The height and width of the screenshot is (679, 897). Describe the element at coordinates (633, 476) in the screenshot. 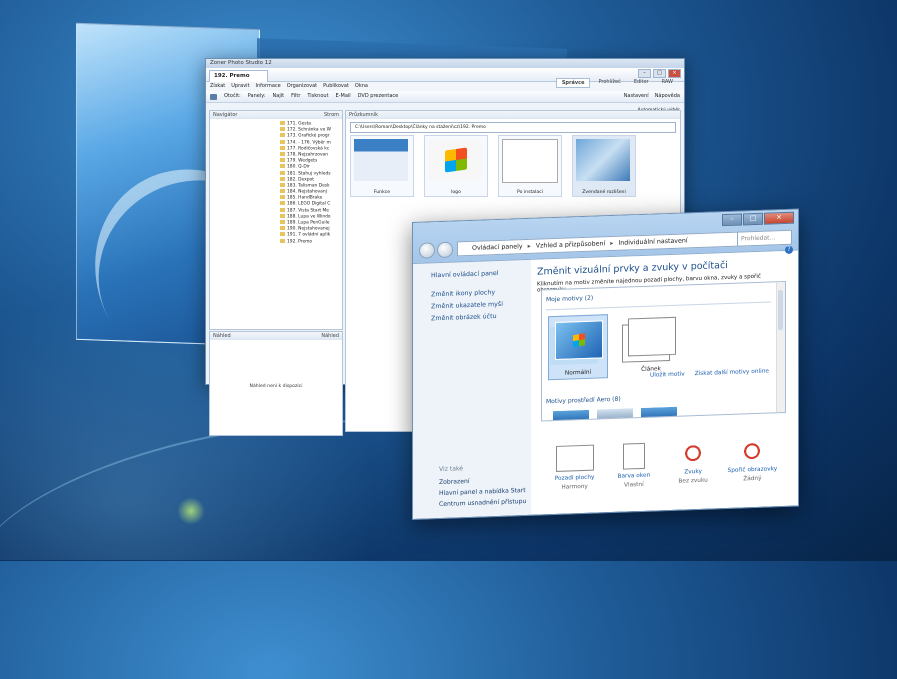

I see `option-link: Barva oken` at that location.